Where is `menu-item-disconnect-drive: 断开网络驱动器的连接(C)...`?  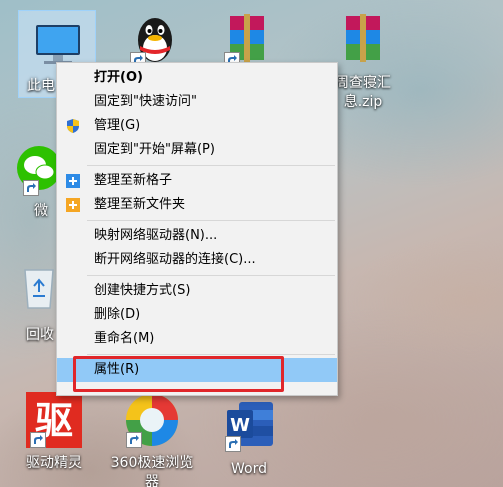 menu-item-disconnect-drive: 断开网络驱动器的连接(C)... is located at coordinates (197, 260).